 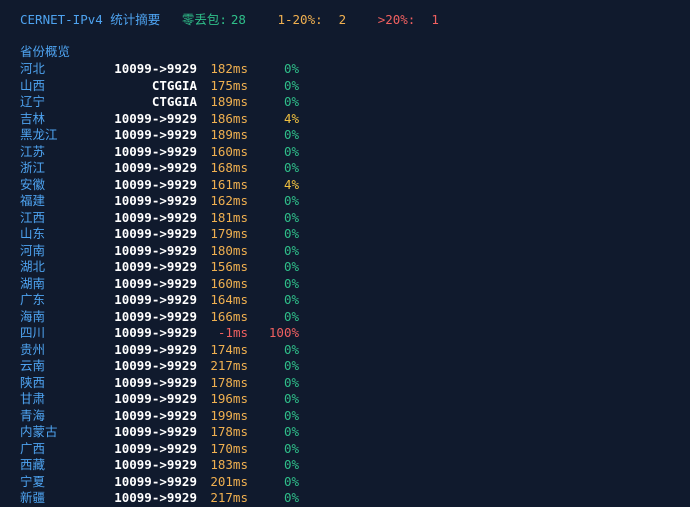 What do you see at coordinates (345, 135) in the screenshot?
I see `list-item: 黑龙江 10099->9929 189ms 0%` at bounding box center [345, 135].